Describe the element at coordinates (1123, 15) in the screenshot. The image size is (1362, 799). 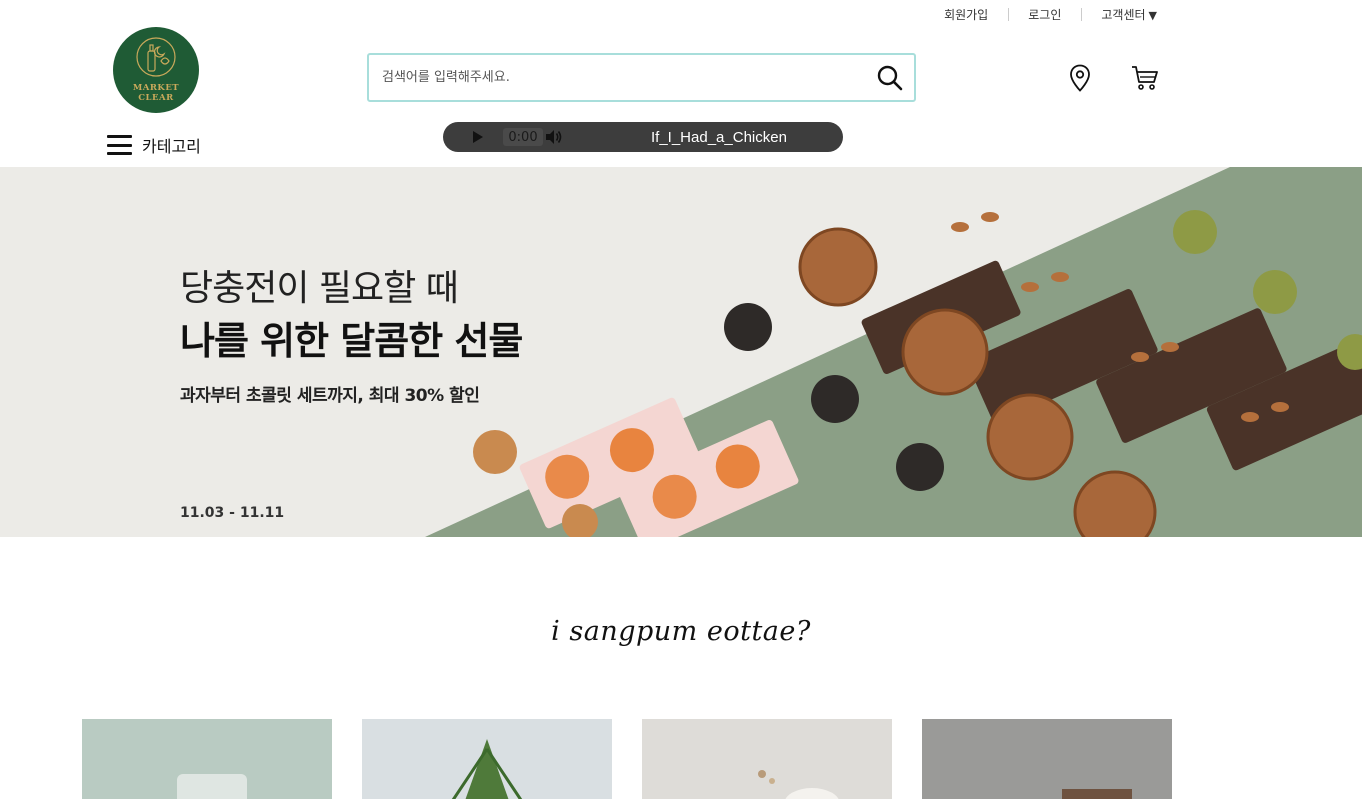
I see `customer-center-label: 고객센터` at that location.